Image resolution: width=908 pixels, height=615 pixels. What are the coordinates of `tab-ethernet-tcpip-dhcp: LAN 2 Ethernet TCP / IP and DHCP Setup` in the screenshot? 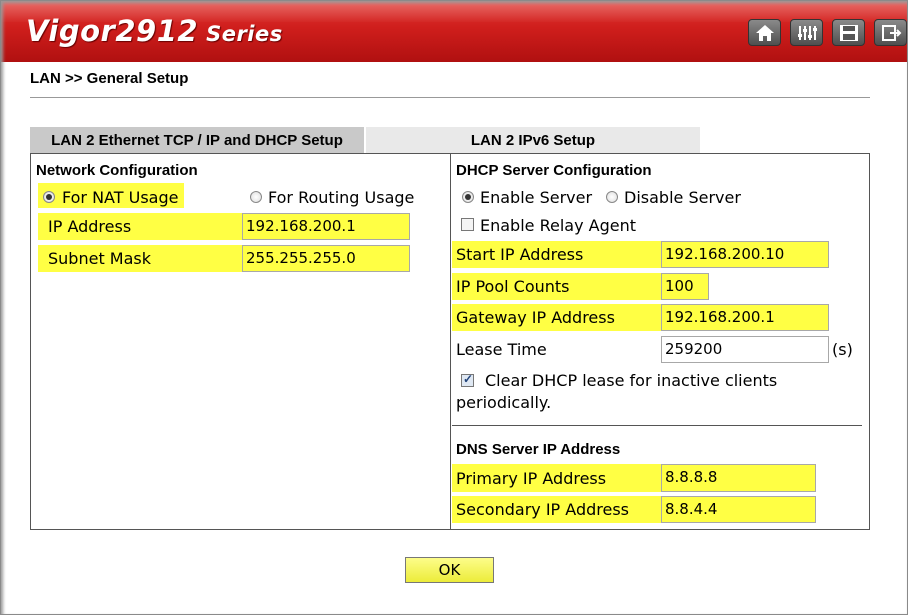 It's located at (197, 140).